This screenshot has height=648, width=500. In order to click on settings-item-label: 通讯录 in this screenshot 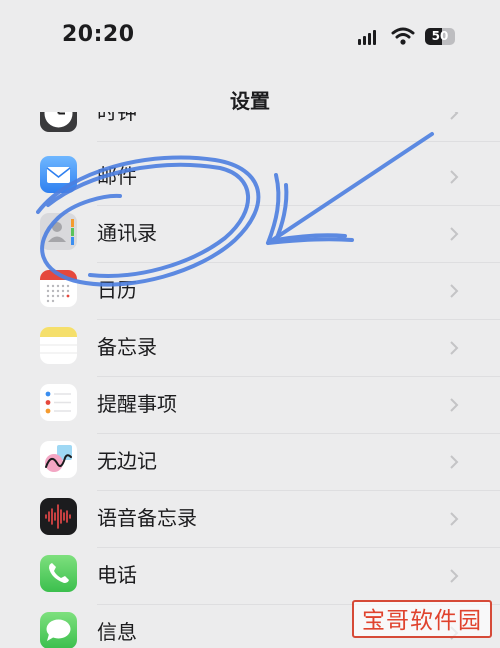, I will do `click(127, 233)`.